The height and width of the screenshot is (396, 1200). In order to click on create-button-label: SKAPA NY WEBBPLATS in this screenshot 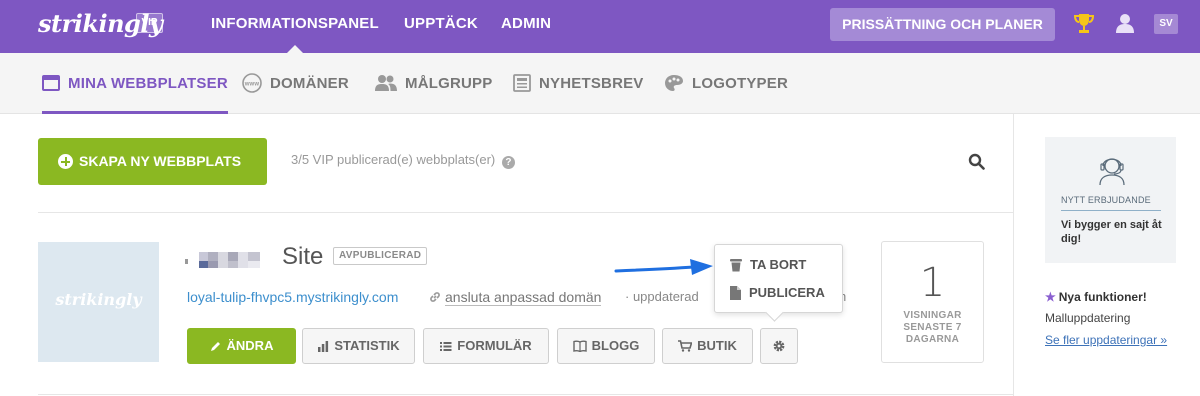, I will do `click(160, 161)`.